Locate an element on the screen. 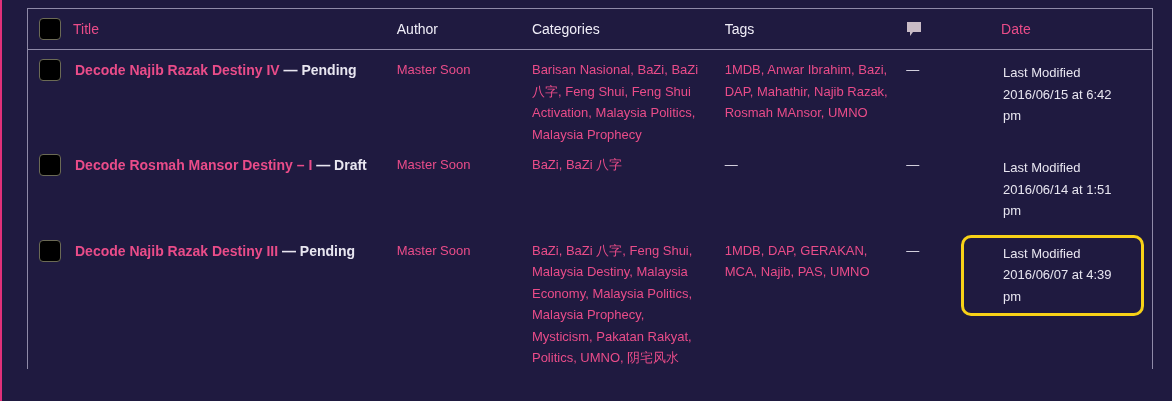  post-title-link: Decode Najib Razak Destiny IV is located at coordinates (177, 70).